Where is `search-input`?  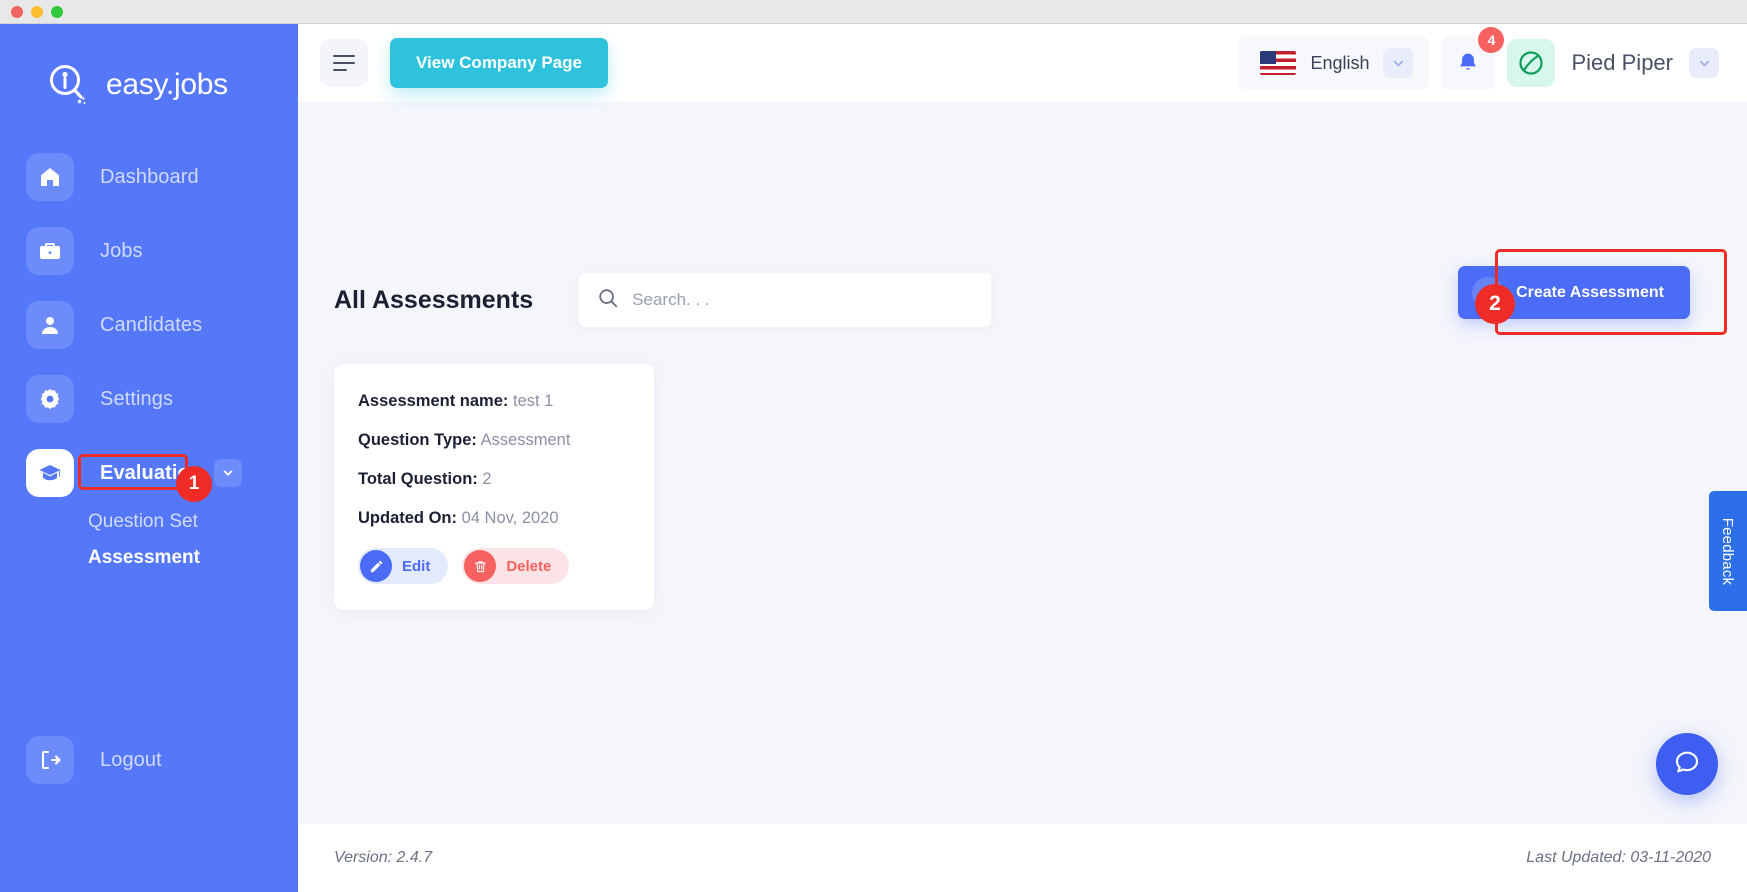 search-input is located at coordinates (803, 300).